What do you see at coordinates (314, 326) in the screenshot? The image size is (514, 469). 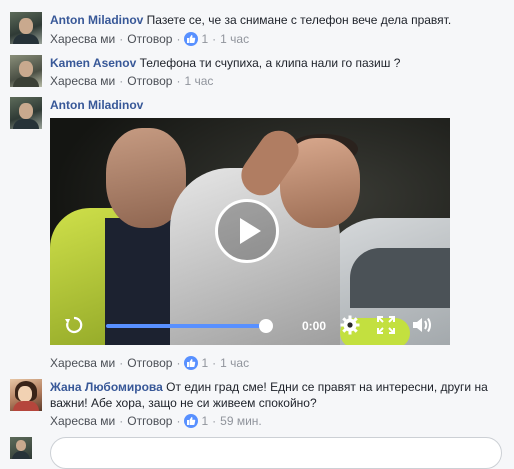 I see `video-time: 0:00` at bounding box center [314, 326].